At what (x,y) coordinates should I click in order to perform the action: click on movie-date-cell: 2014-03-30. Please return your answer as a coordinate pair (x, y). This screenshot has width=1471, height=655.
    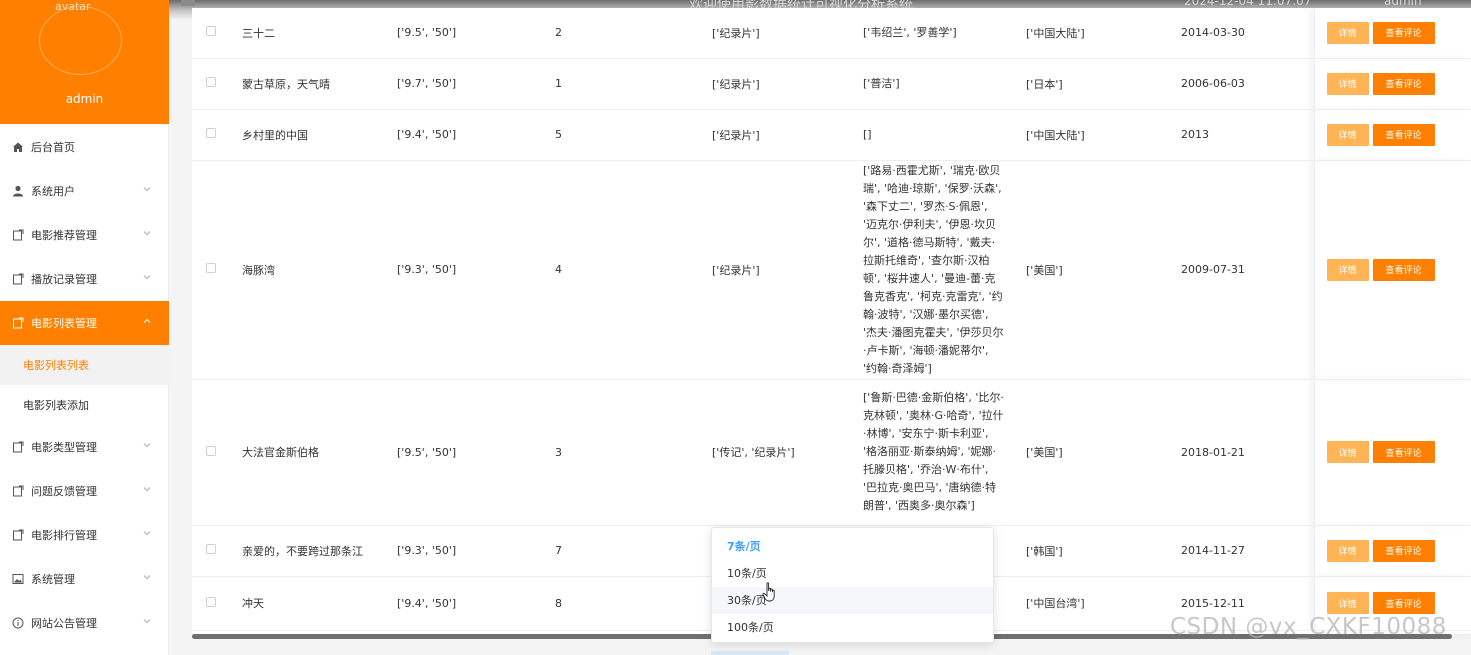
    Looking at the image, I should click on (1243, 33).